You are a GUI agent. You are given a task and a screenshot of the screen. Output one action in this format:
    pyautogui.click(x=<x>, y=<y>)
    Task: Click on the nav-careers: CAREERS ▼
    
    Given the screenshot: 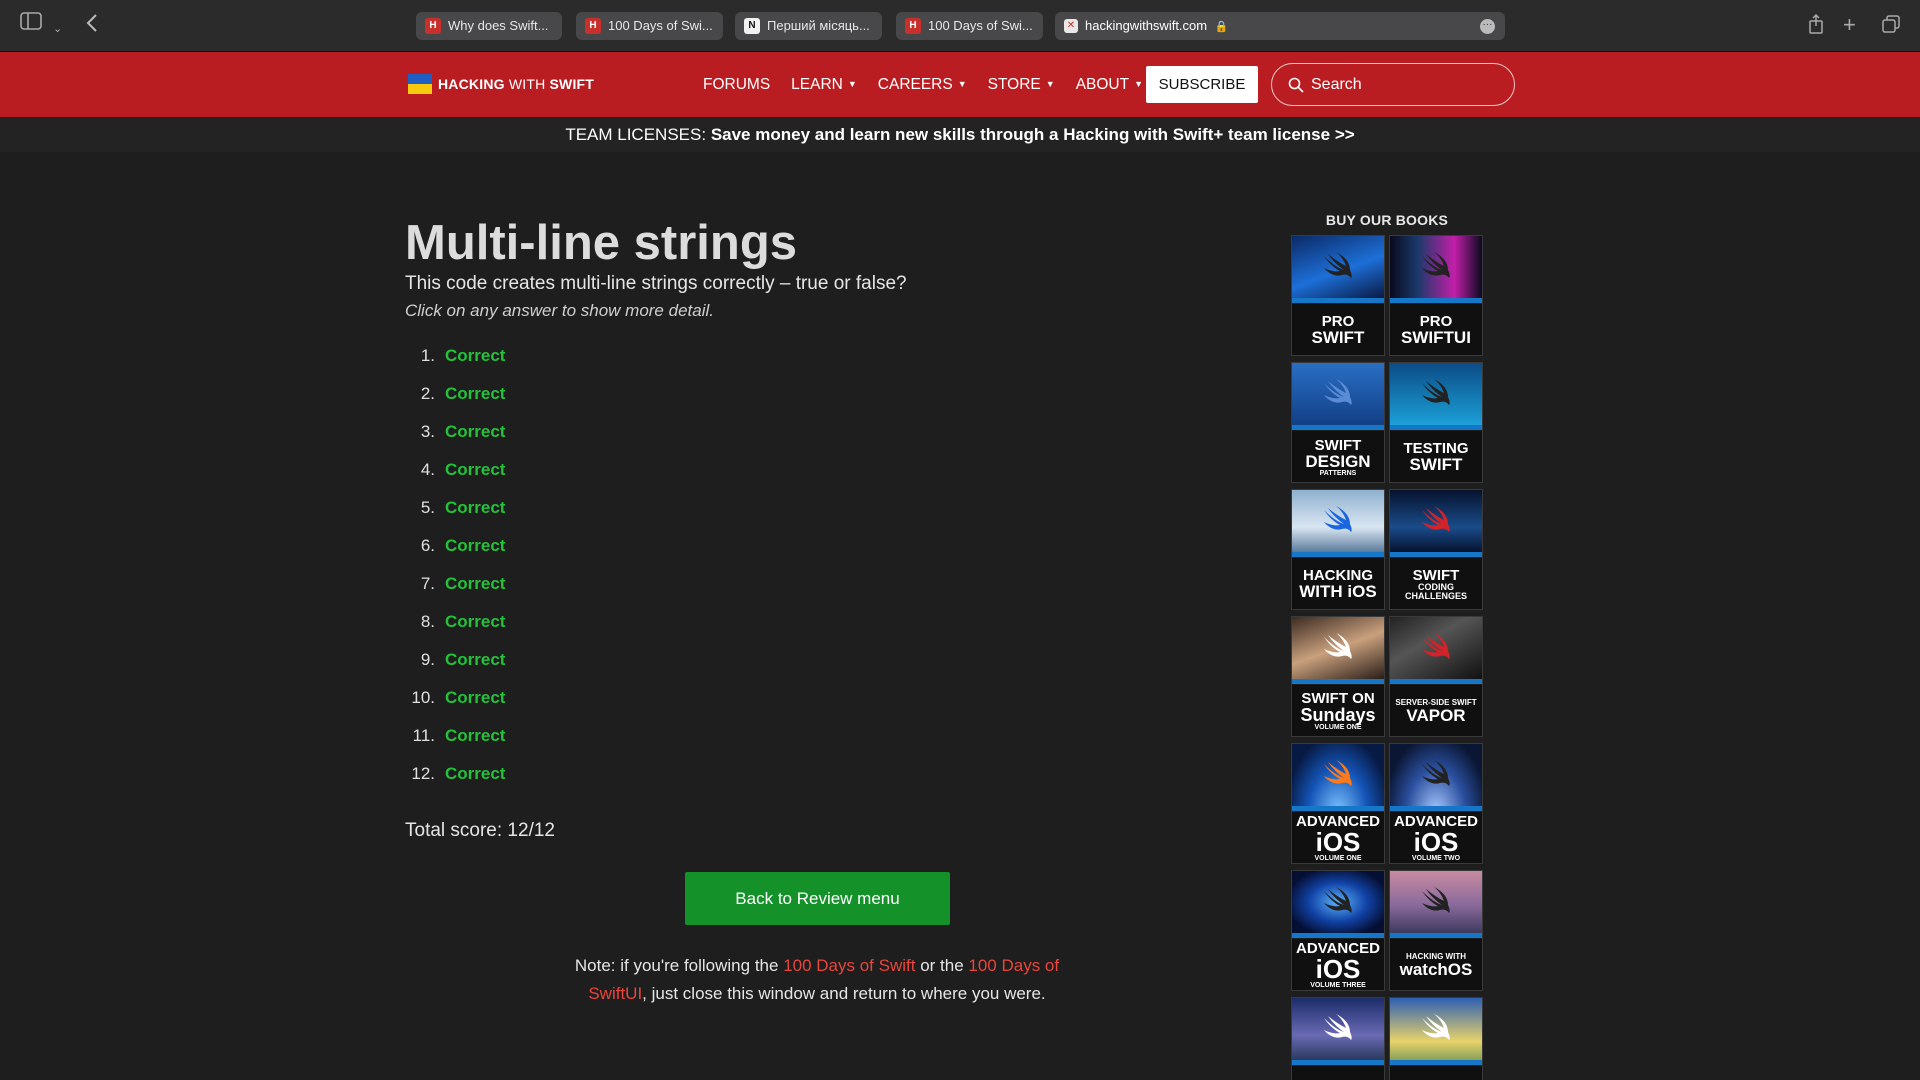 What is the action you would take?
    pyautogui.click(x=922, y=85)
    